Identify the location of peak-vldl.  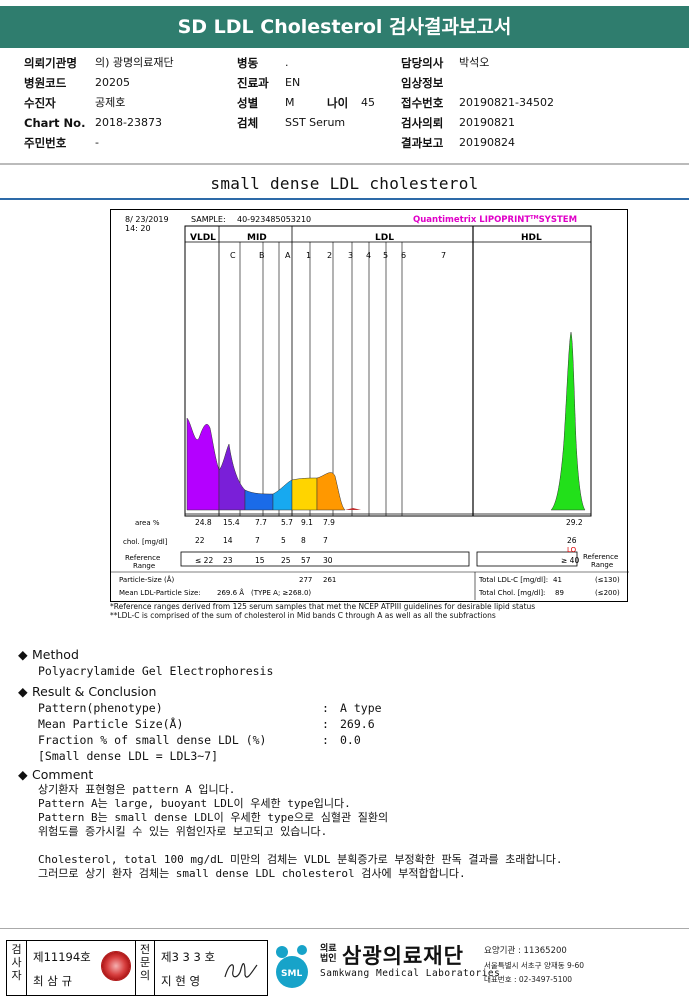
(203, 464).